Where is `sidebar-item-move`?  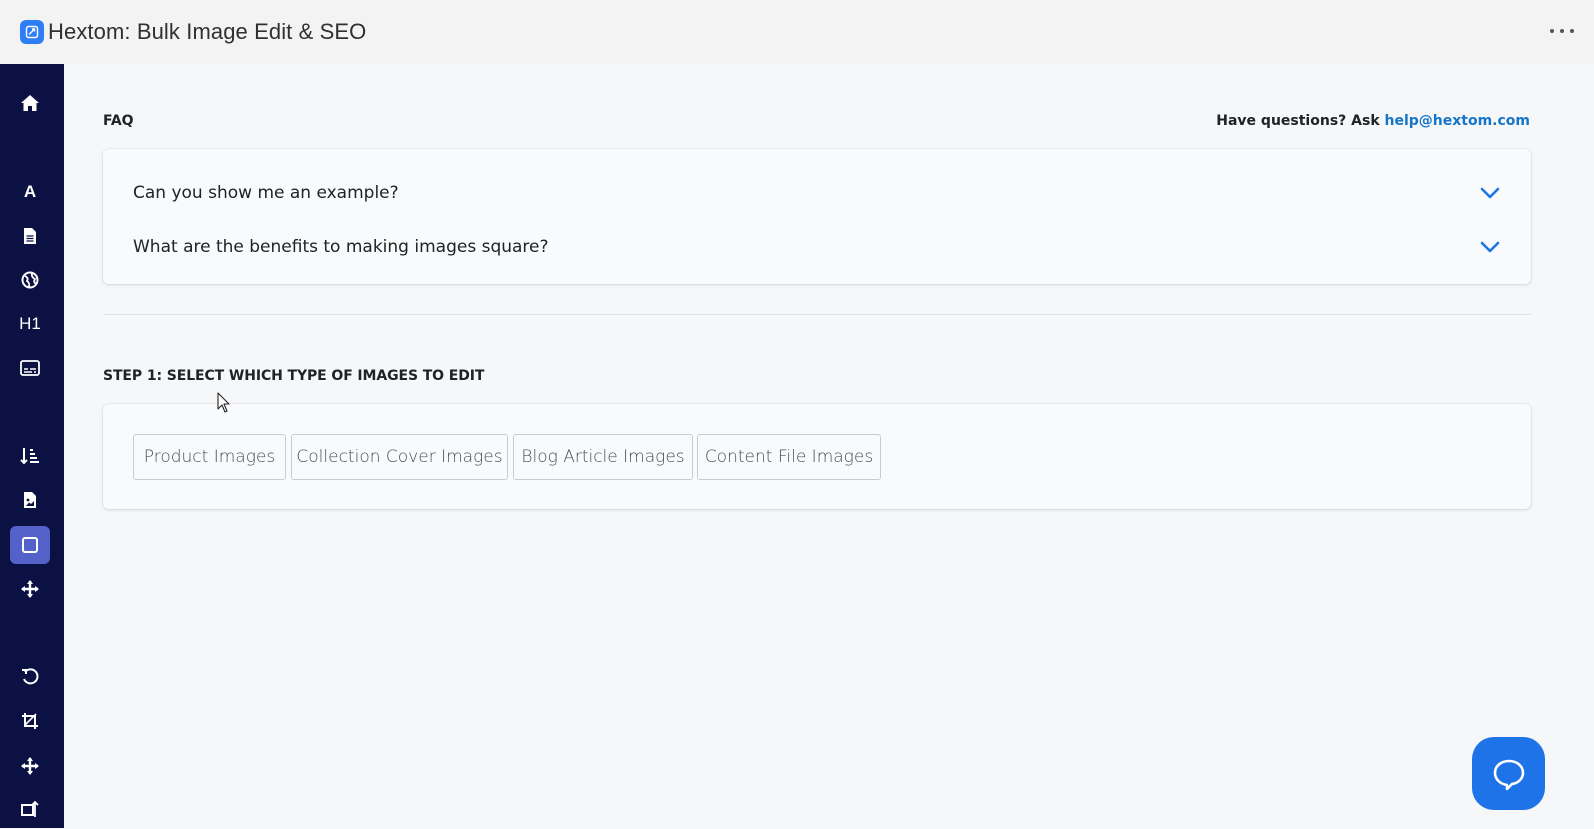
sidebar-item-move is located at coordinates (30, 589).